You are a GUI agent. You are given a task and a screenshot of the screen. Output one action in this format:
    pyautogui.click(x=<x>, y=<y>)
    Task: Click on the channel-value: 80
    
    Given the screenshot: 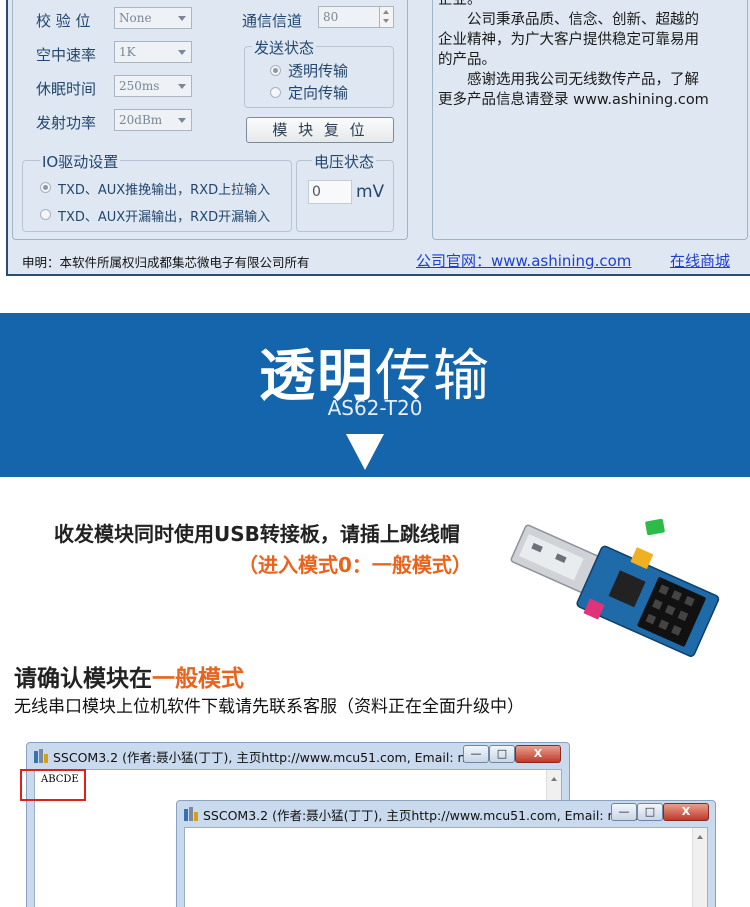 What is the action you would take?
    pyautogui.click(x=331, y=17)
    